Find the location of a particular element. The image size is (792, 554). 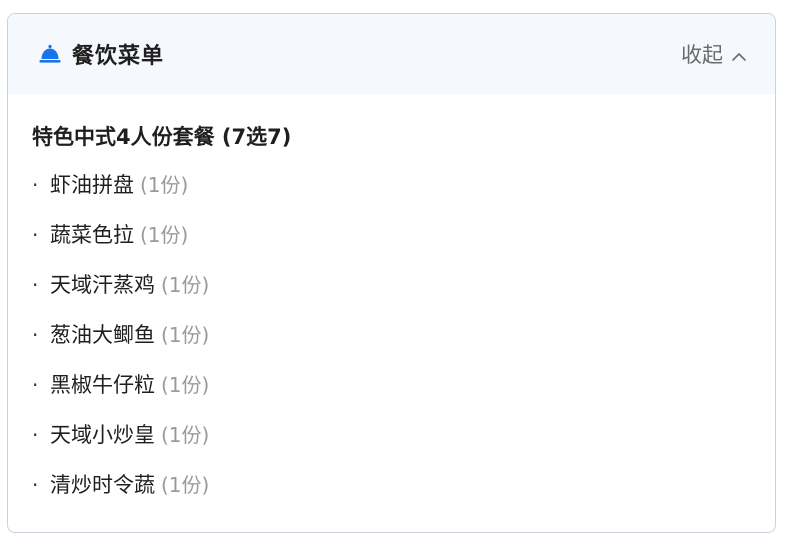

menu-item-name: 蔬菜色拉 is located at coordinates (92, 235).